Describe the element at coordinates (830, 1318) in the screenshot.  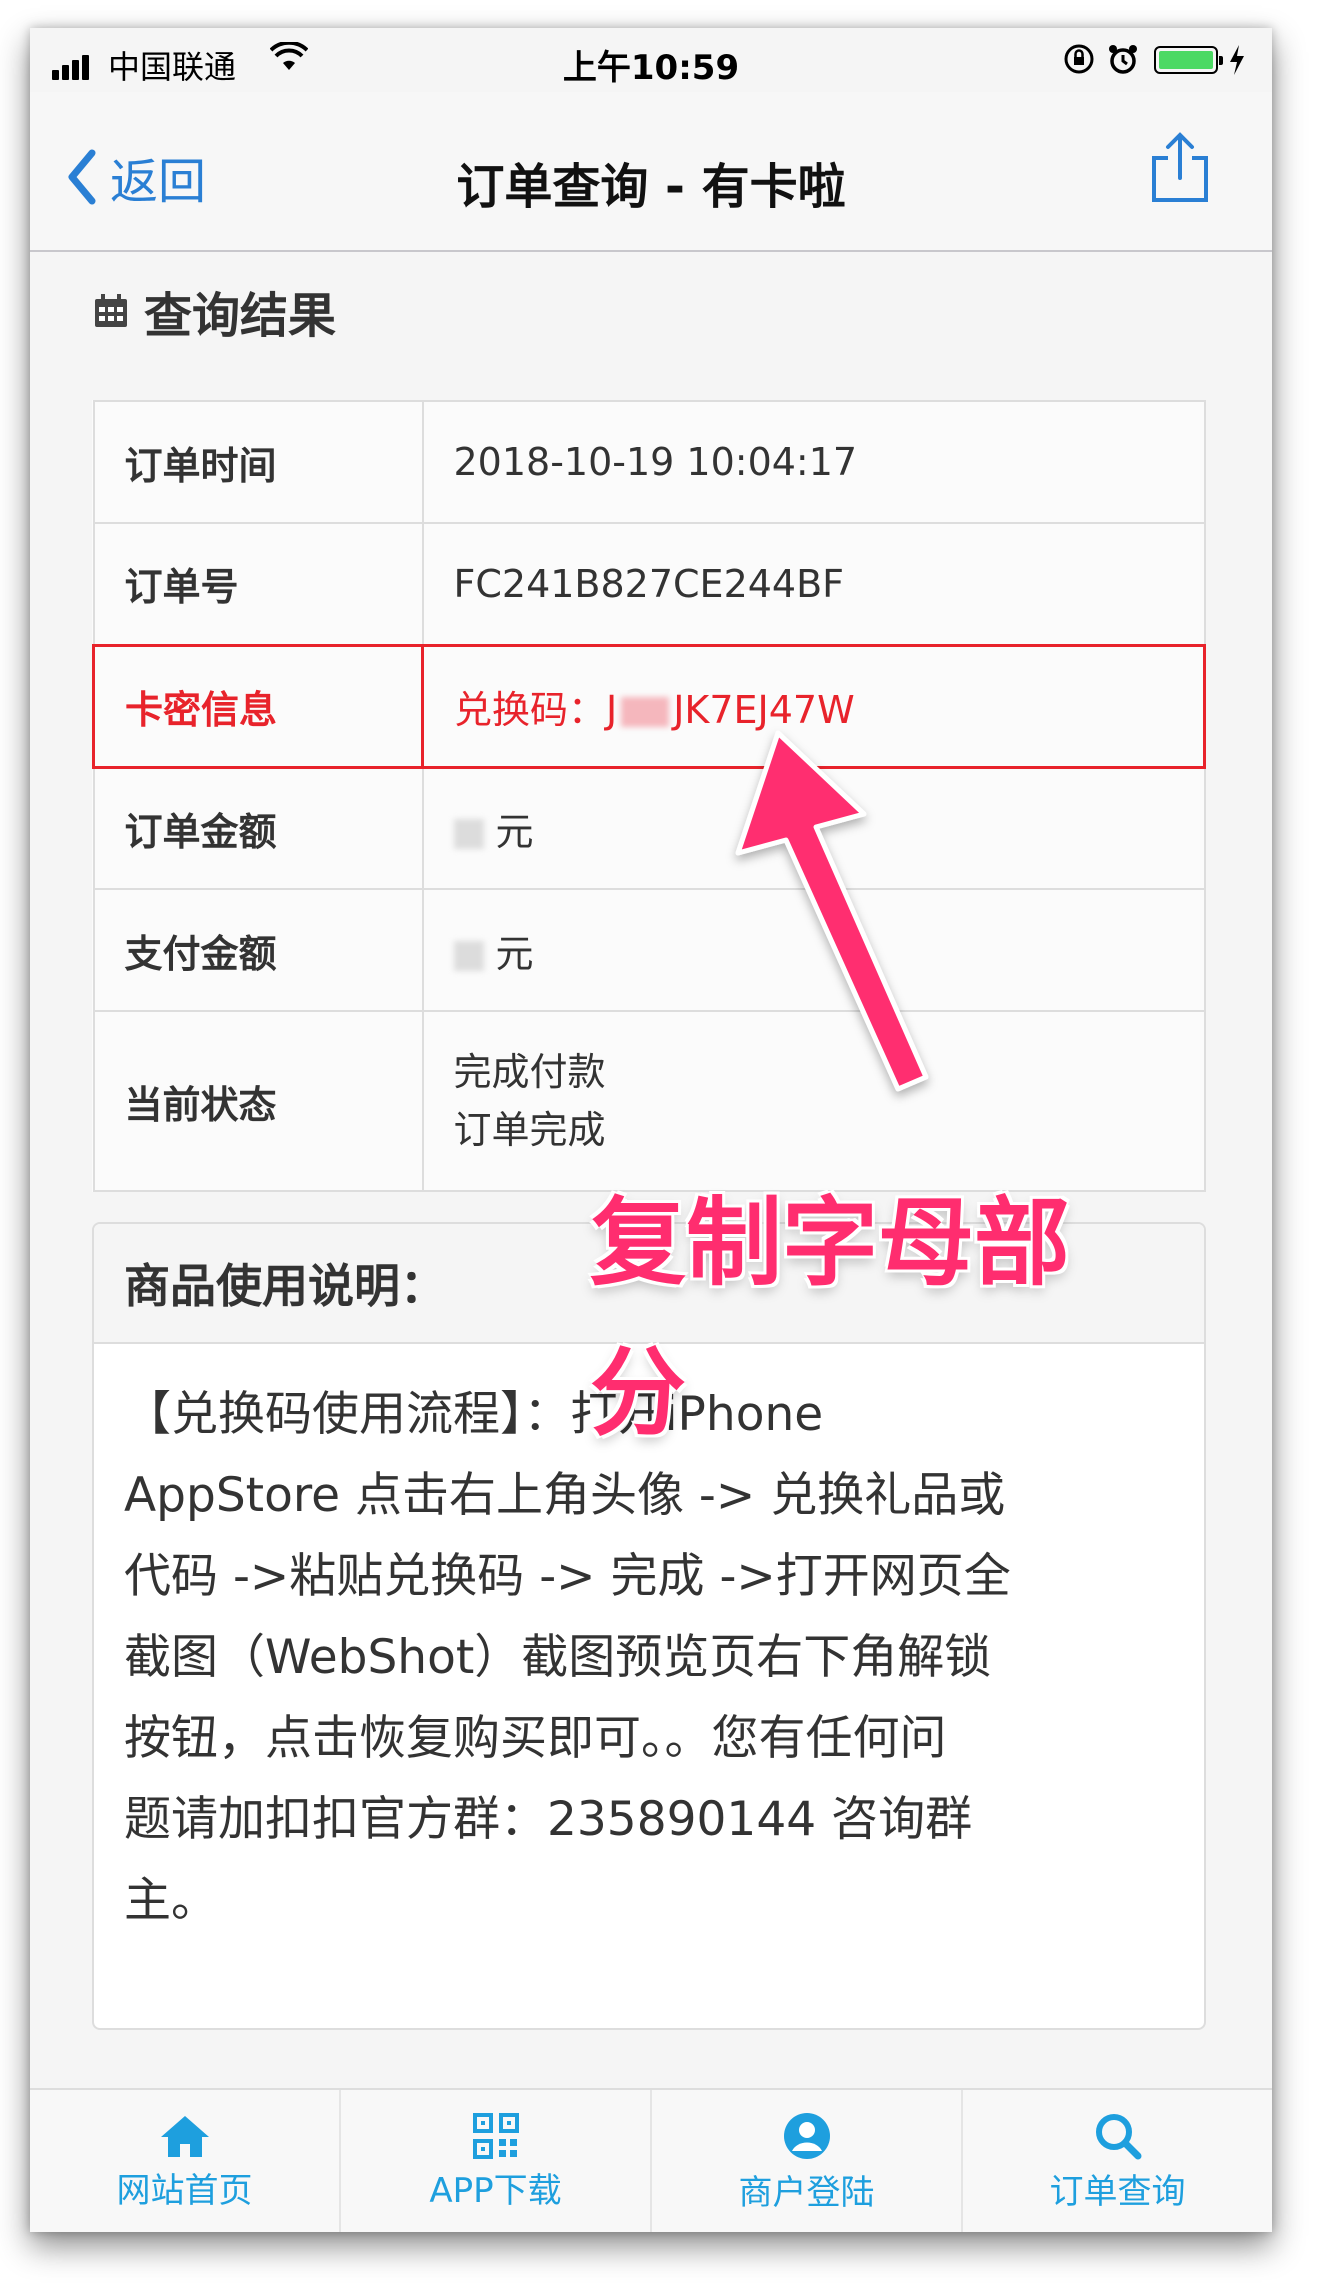
I see `annotation-text: 复制字母部分` at that location.